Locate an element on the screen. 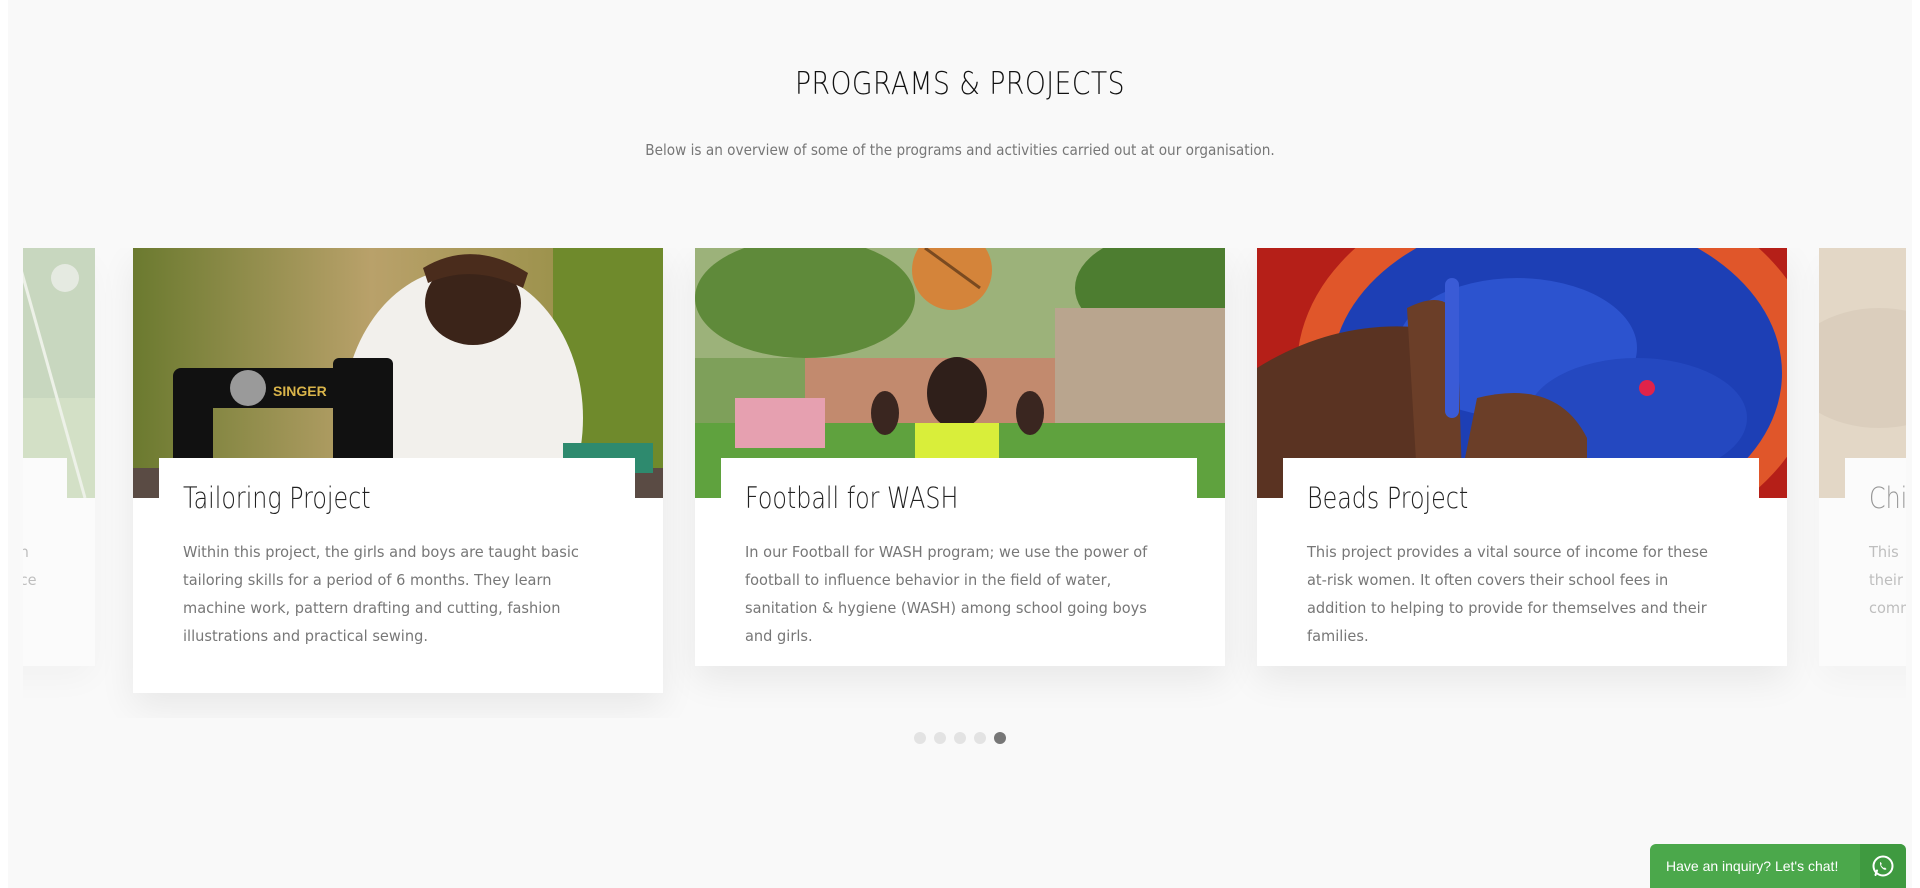 The height and width of the screenshot is (888, 1920). chat-inquiry-button: Have an inquiry? Let's chat! is located at coordinates (1778, 866).